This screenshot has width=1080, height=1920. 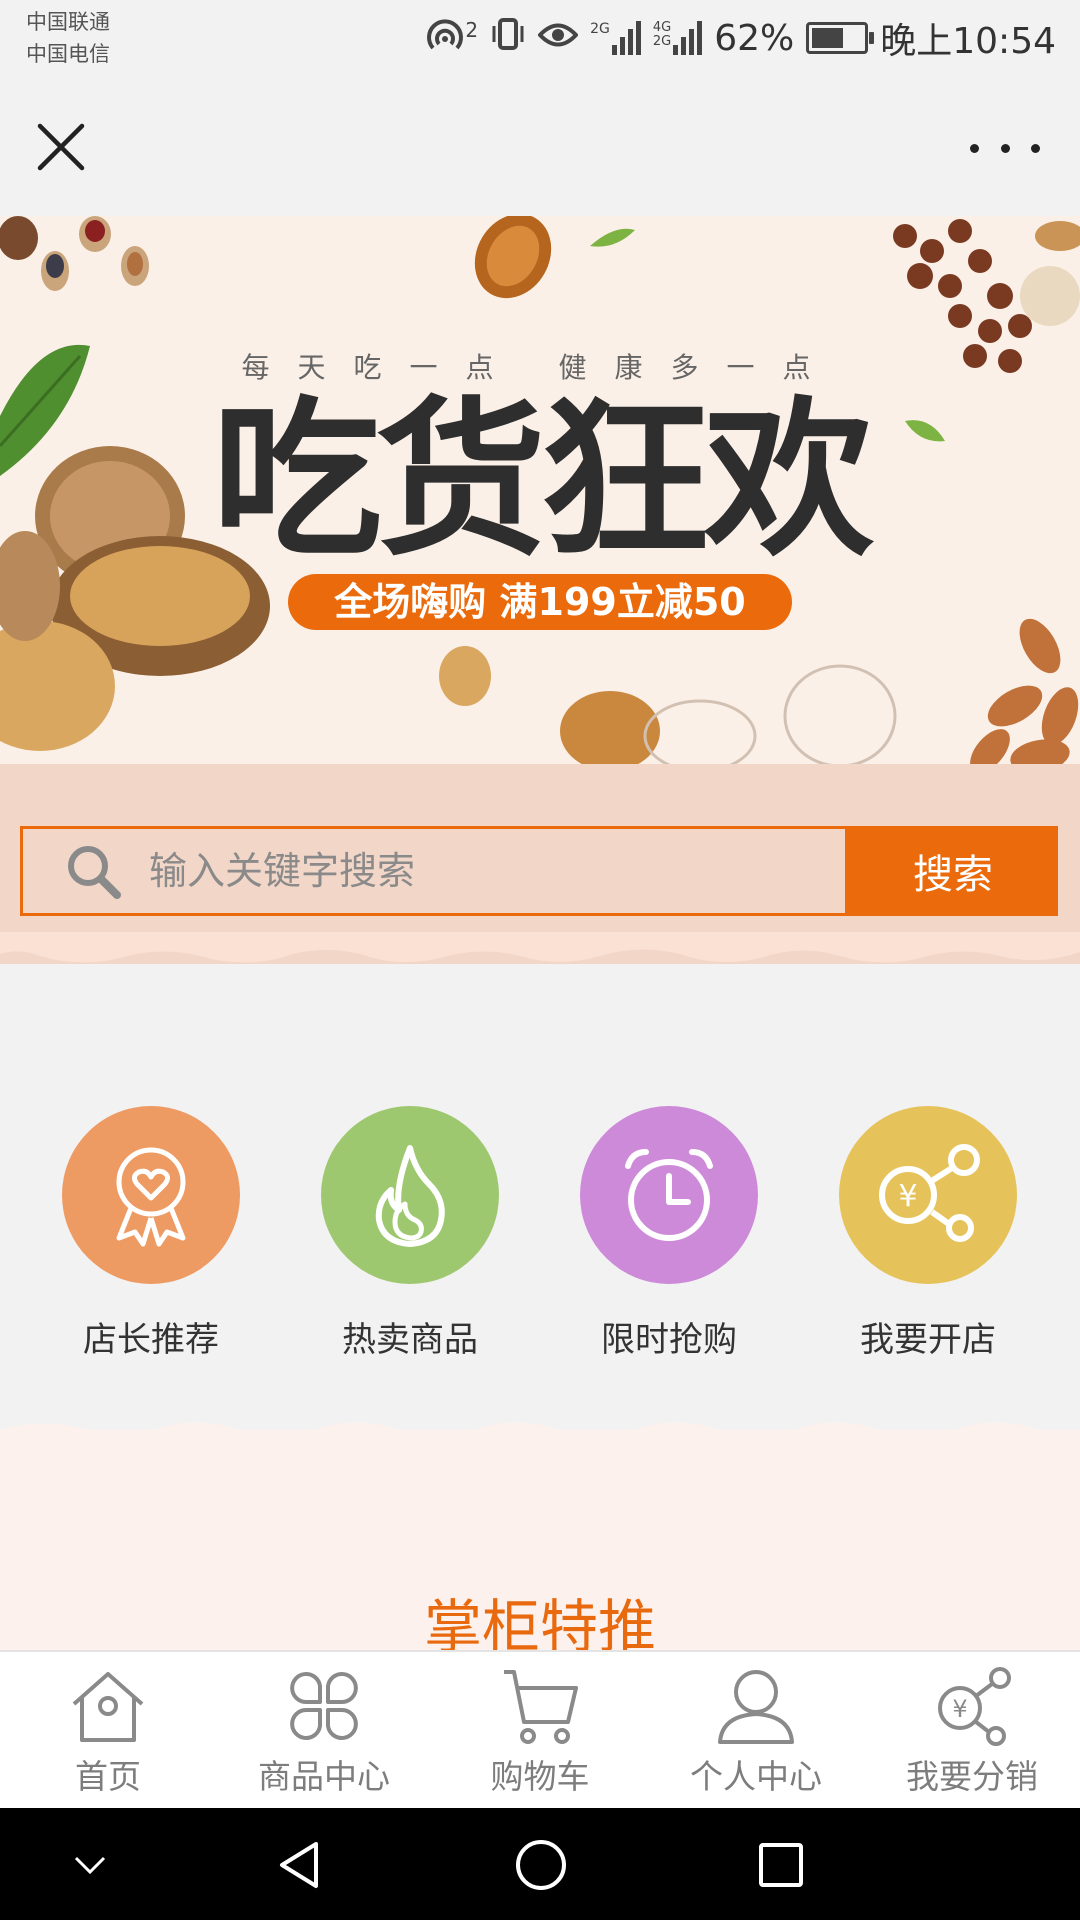 I want to click on flame-icon, so click(x=410, y=1196).